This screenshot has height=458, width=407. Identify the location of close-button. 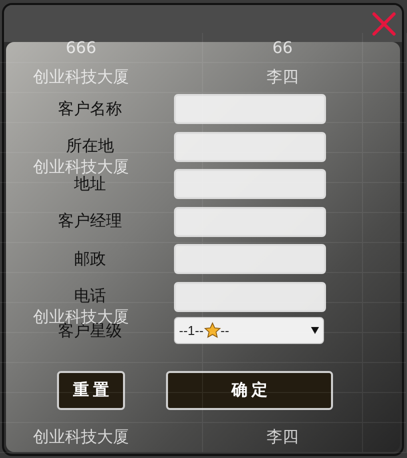
(384, 24).